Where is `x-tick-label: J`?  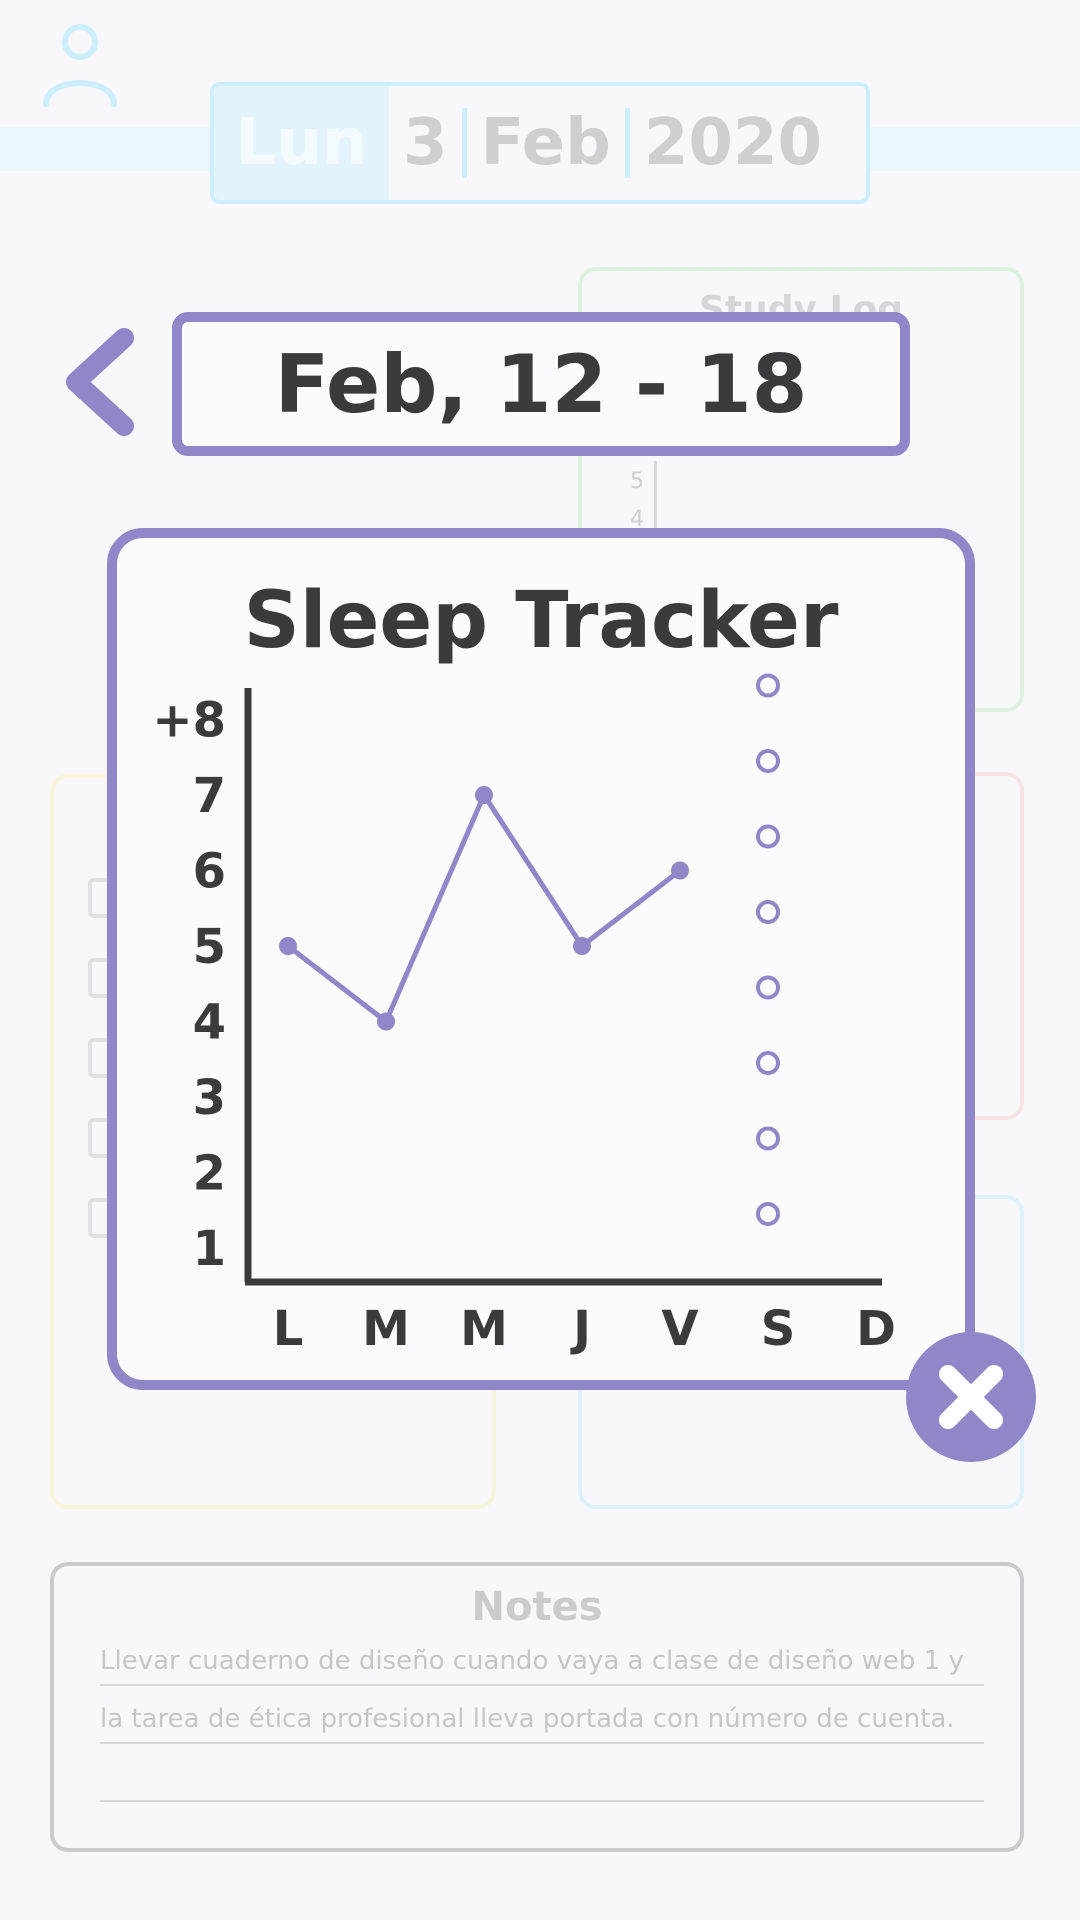 x-tick-label: J is located at coordinates (580, 1329).